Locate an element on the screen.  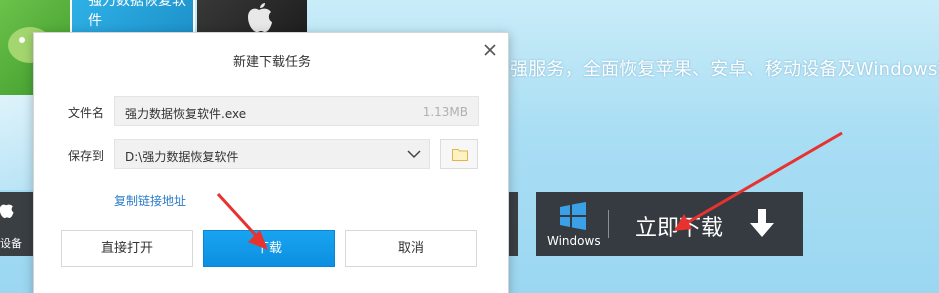
filename-value: 强力数据恢复软件.exe is located at coordinates (186, 114).